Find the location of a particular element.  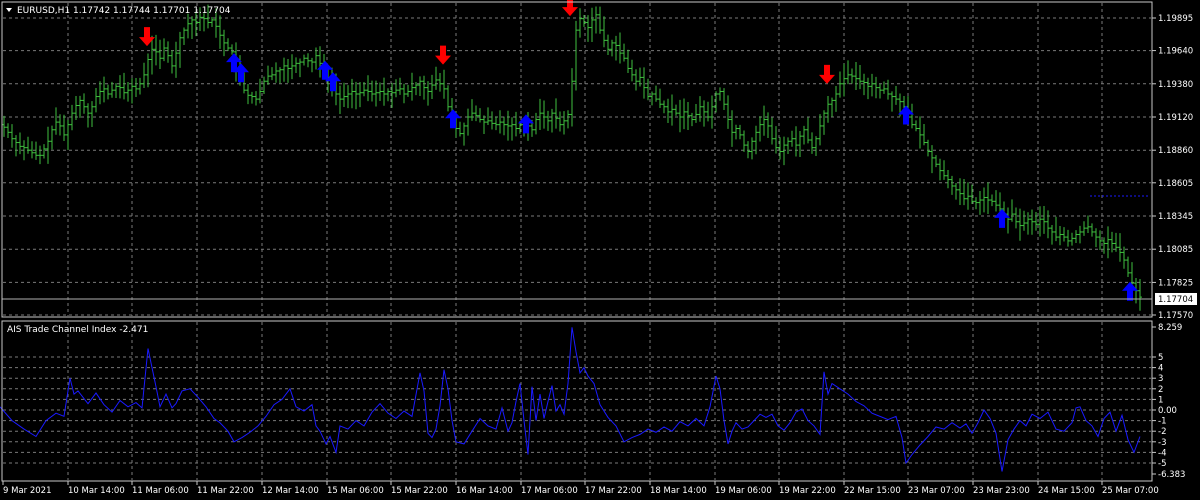

indicator-scale-label: -4 is located at coordinates (1162, 453).